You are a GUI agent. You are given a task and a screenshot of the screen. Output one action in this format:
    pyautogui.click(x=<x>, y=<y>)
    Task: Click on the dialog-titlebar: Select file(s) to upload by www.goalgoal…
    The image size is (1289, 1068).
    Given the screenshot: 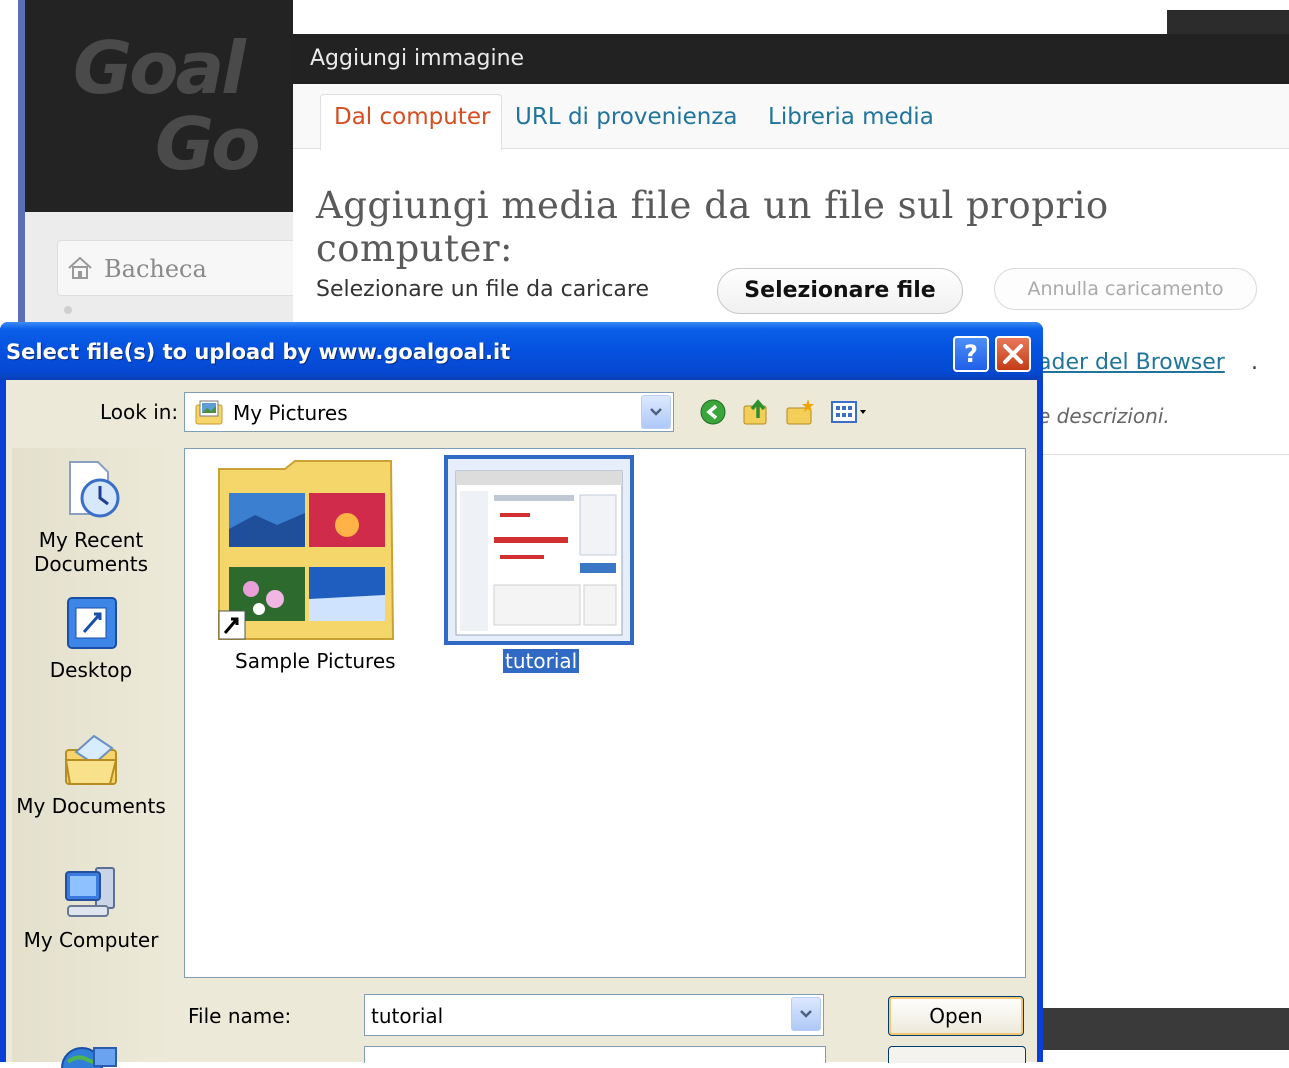 What is the action you would take?
    pyautogui.click(x=521, y=351)
    